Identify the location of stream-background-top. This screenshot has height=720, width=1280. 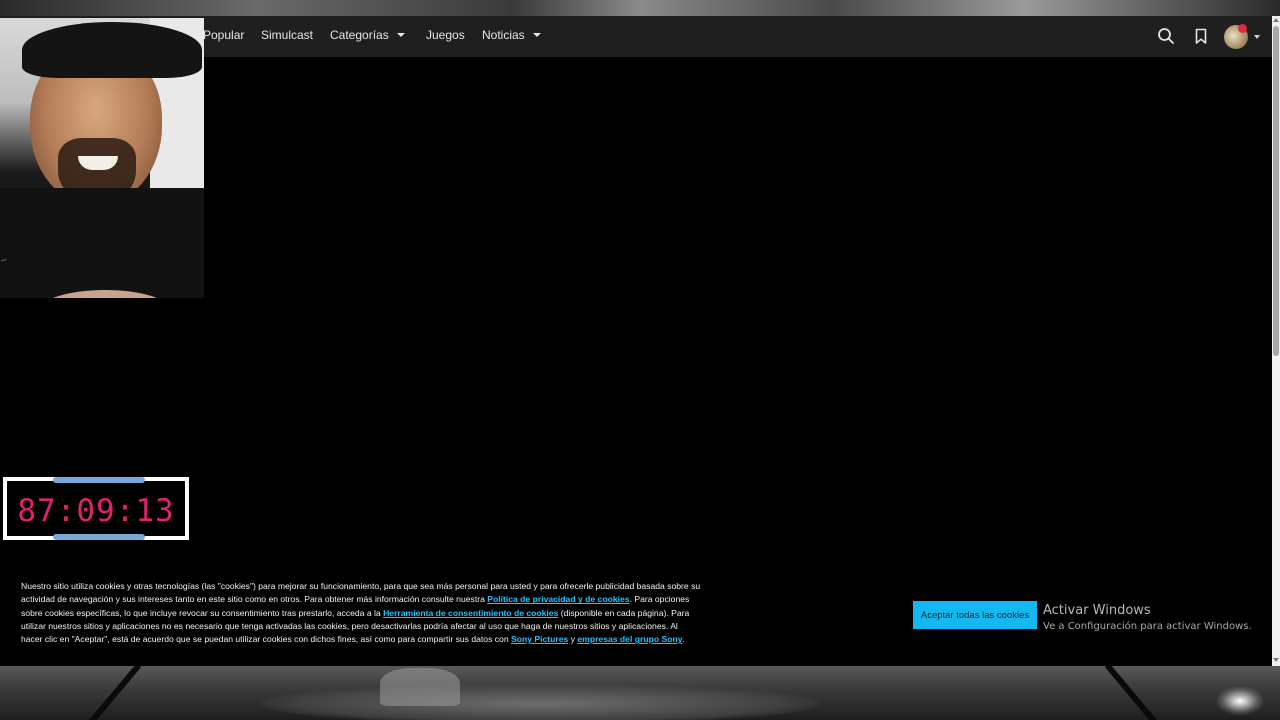
(640, 8).